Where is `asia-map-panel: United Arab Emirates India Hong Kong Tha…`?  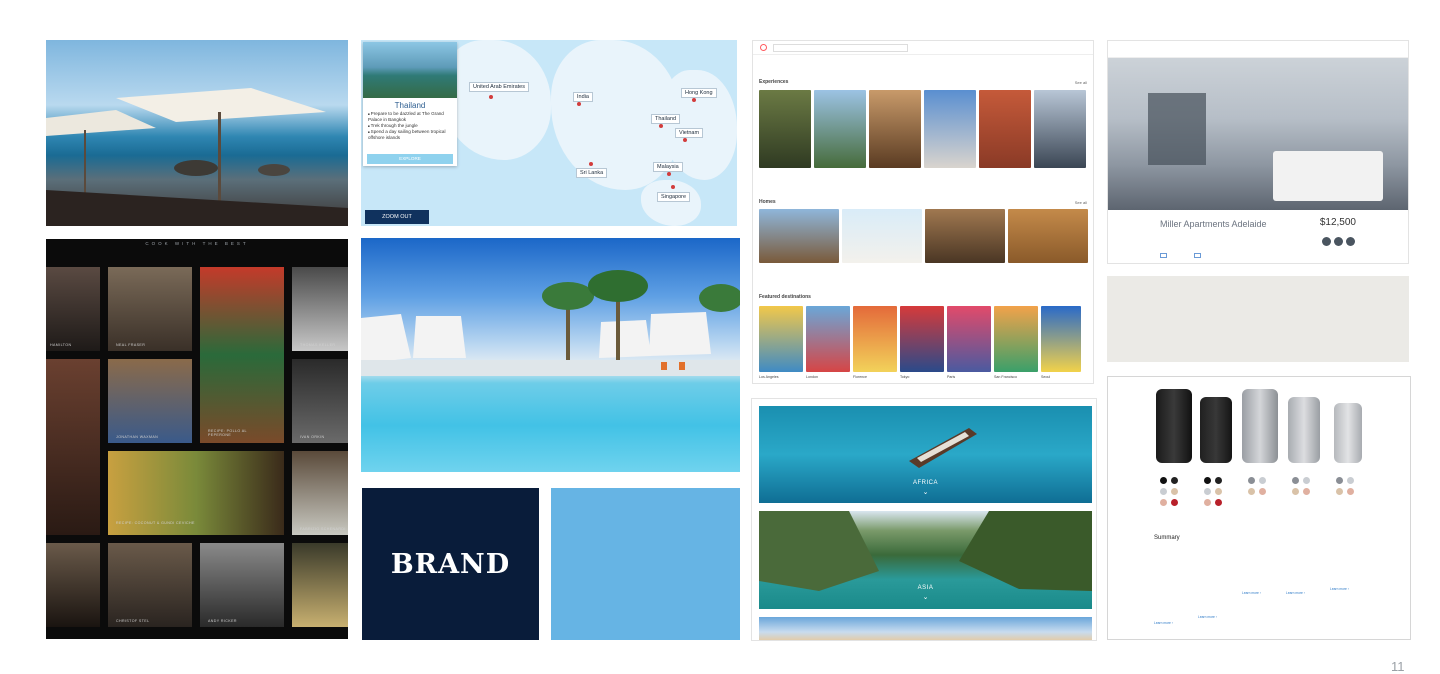 asia-map-panel: United Arab Emirates India Hong Kong Tha… is located at coordinates (549, 133).